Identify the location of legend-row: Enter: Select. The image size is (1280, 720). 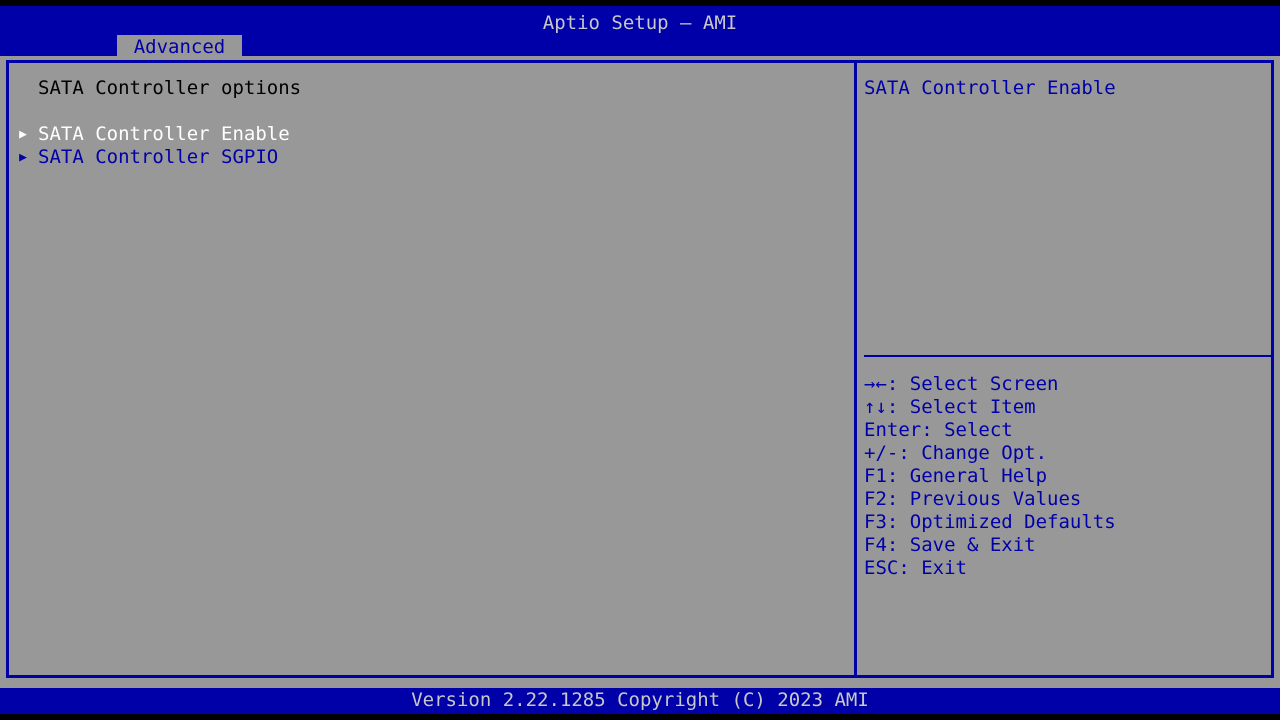
(938, 430).